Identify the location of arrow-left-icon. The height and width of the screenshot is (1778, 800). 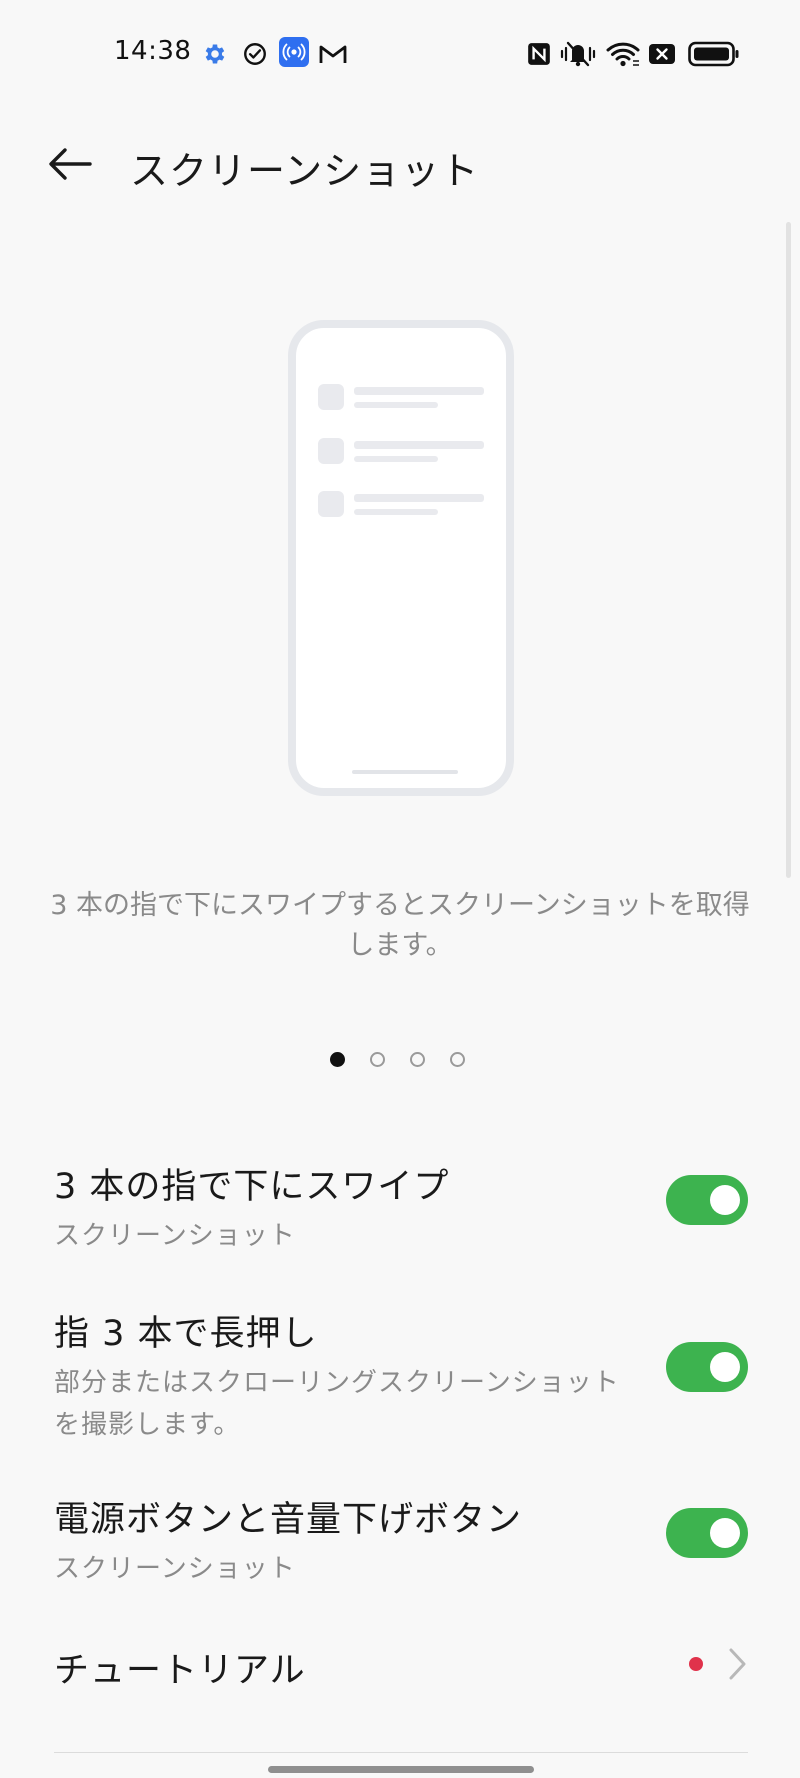
(70, 166).